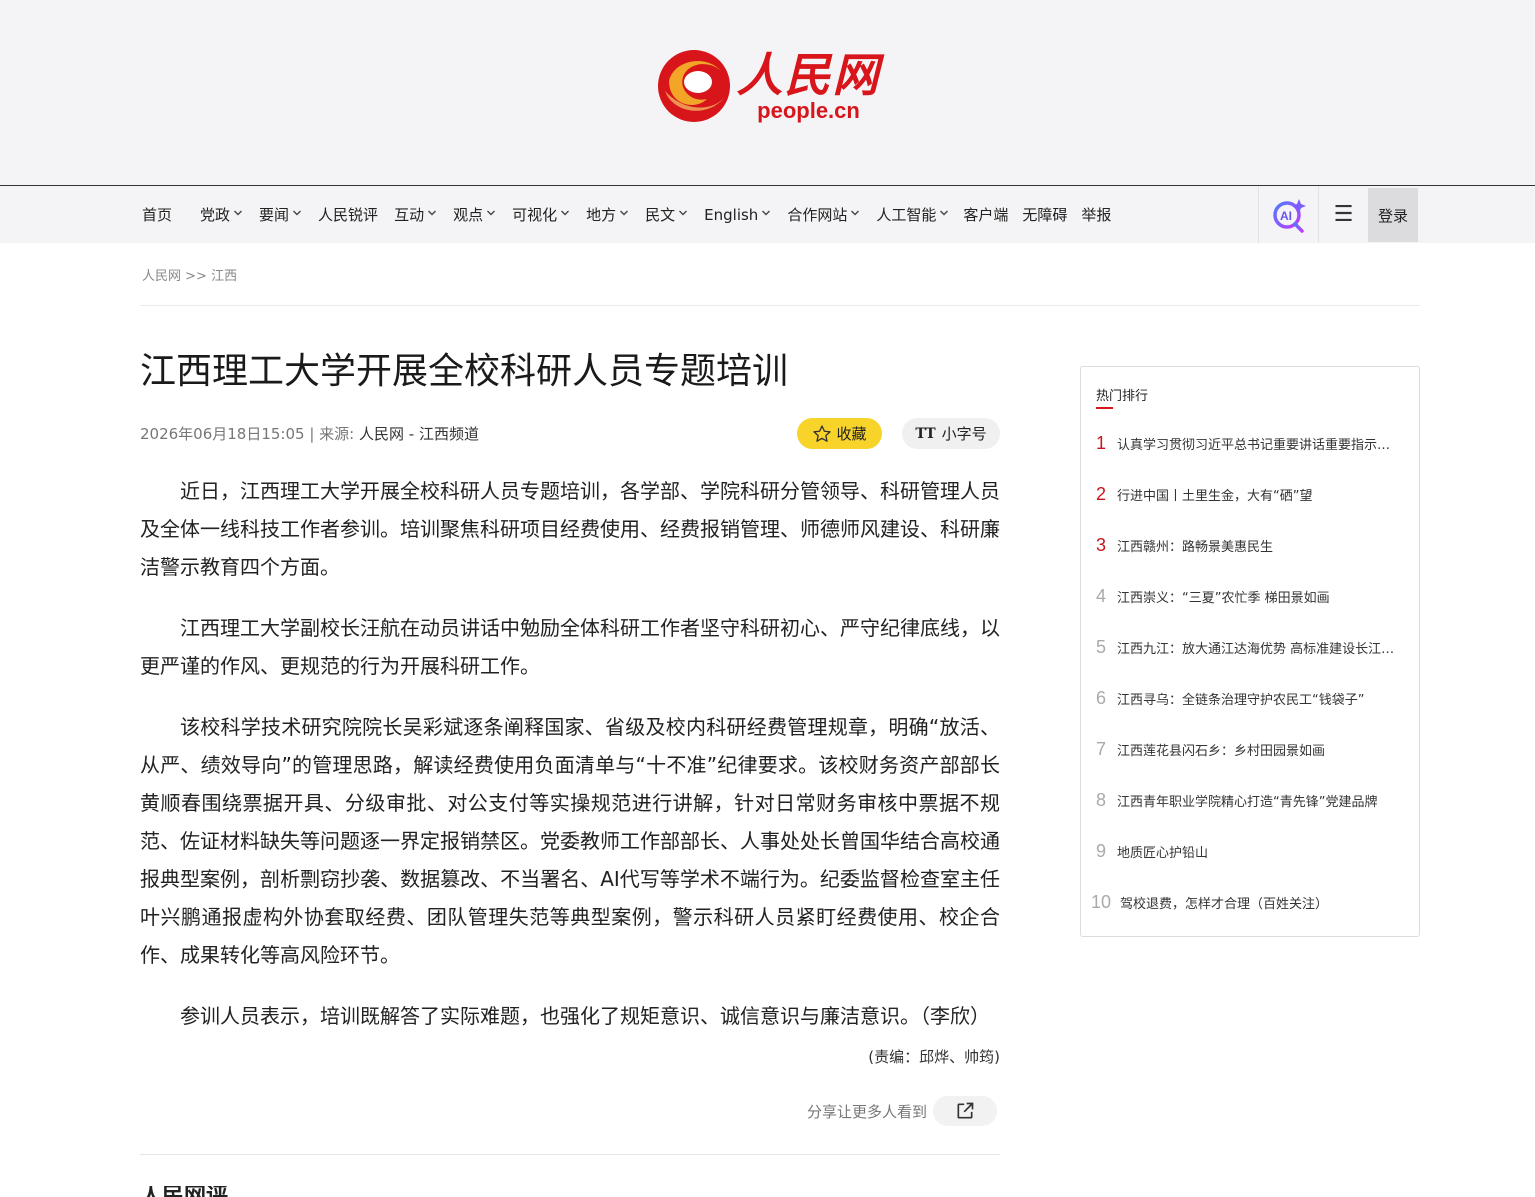  I want to click on nav-item-label: 人民锐评, so click(348, 215).